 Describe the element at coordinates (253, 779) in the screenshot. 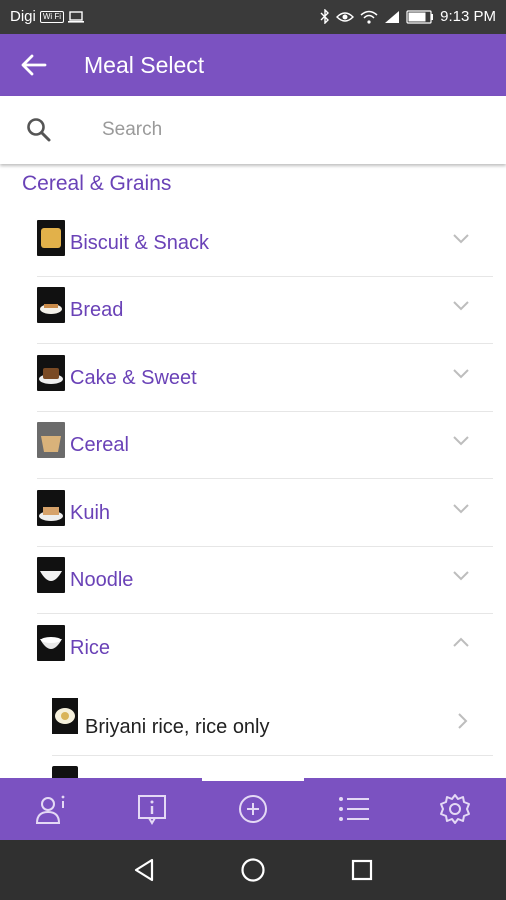

I see `active-tab-indicator` at that location.